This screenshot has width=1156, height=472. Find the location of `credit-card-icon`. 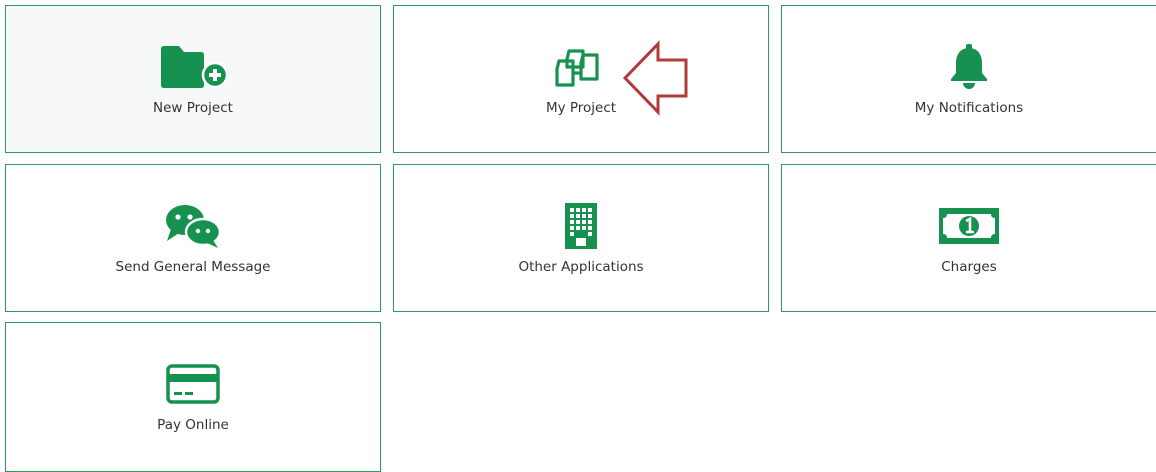

credit-card-icon is located at coordinates (193, 384).